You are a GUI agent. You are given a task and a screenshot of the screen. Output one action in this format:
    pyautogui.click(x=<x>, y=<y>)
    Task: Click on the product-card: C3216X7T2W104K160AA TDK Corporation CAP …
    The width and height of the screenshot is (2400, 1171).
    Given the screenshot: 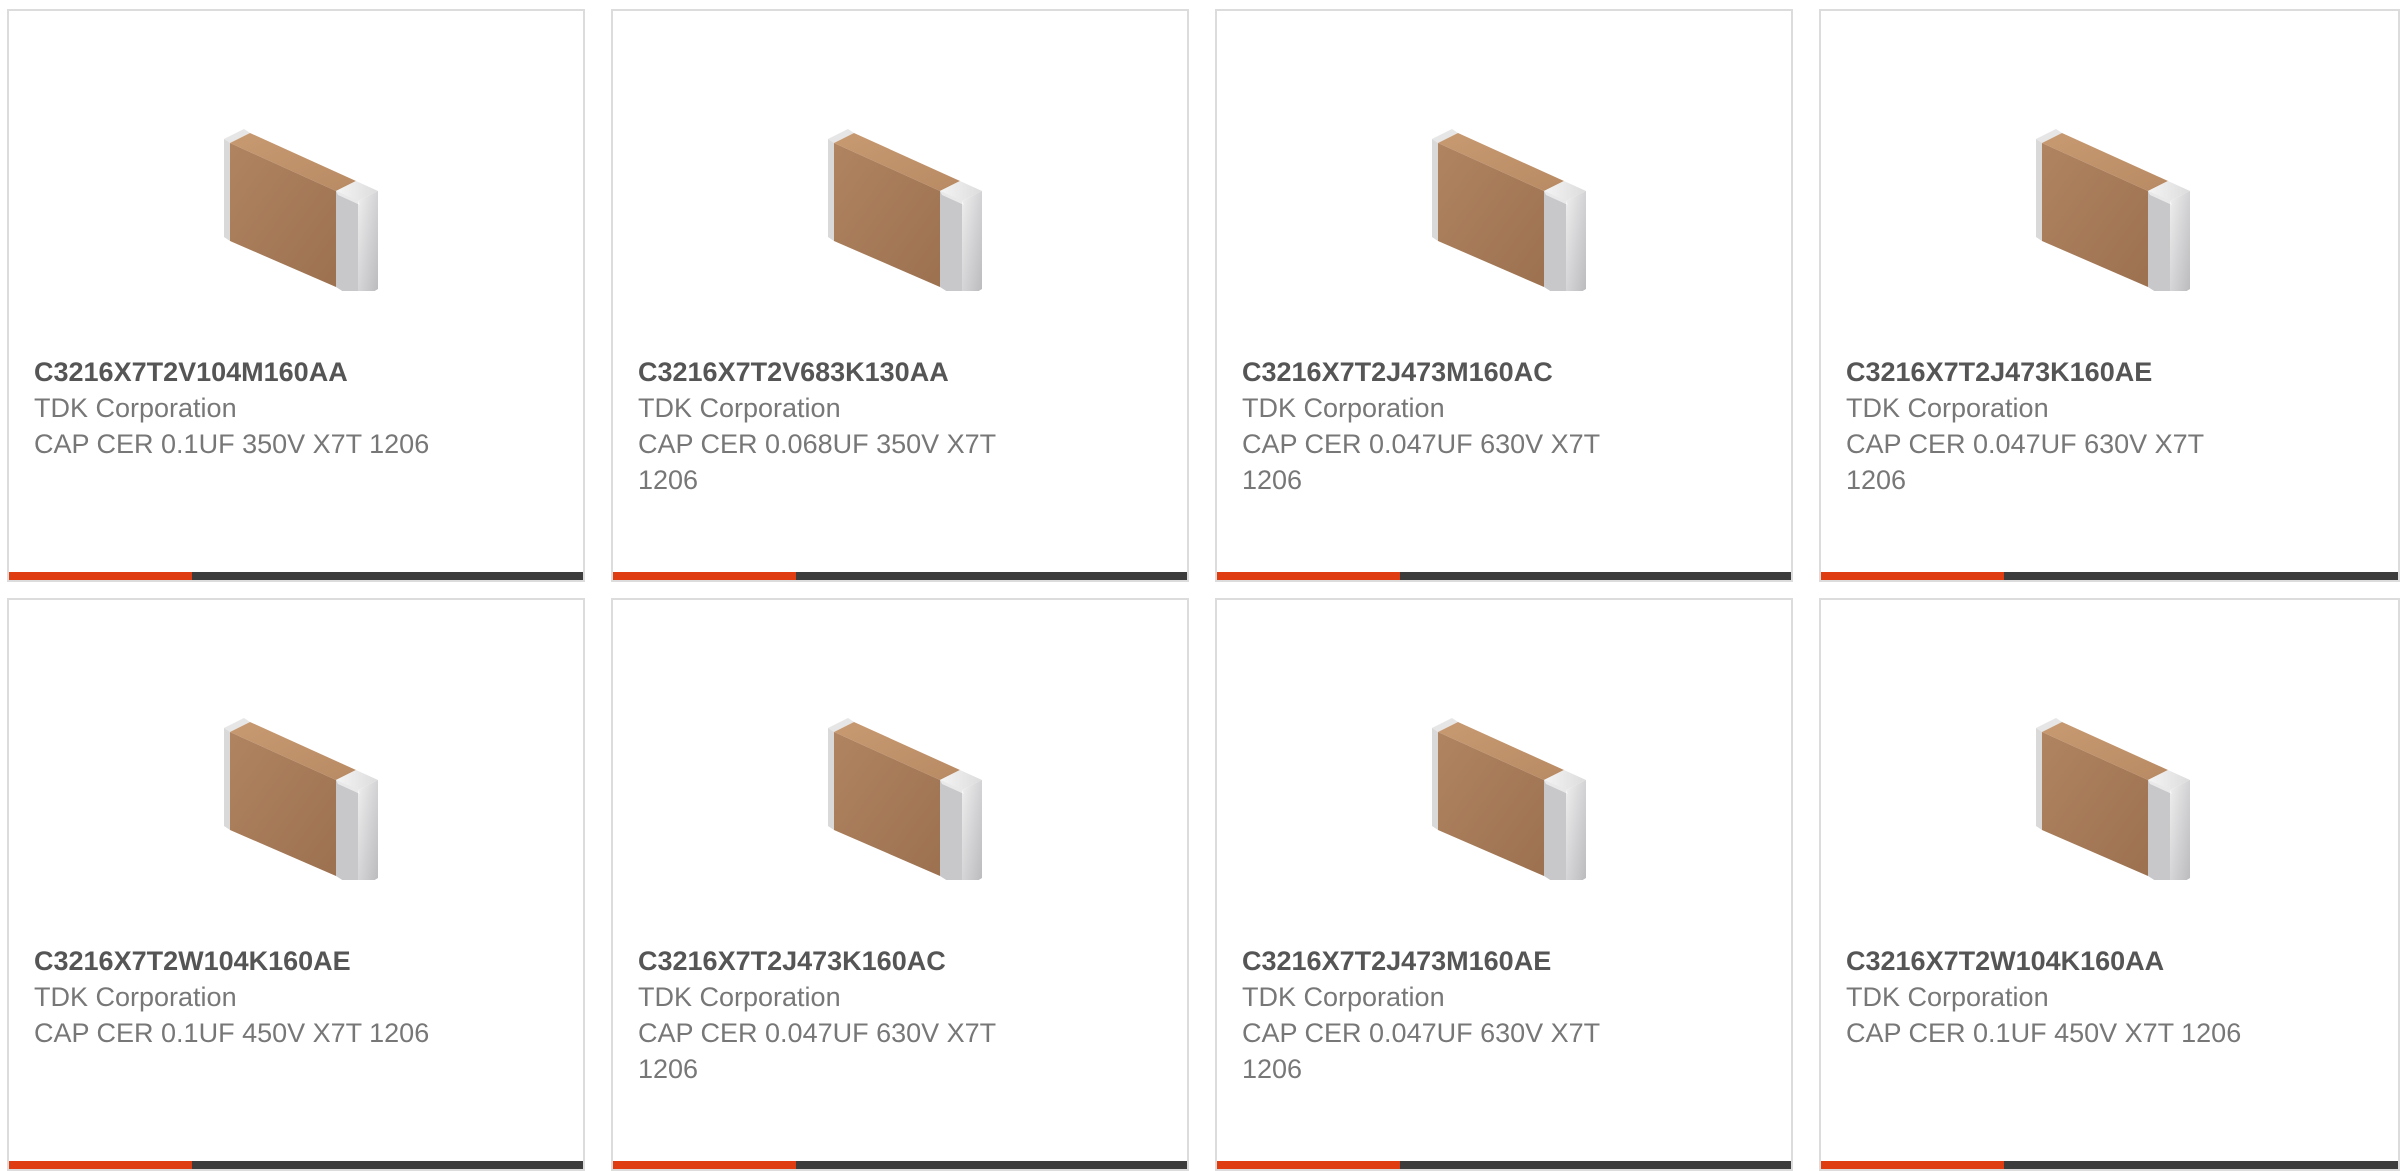 What is the action you would take?
    pyautogui.click(x=2109, y=884)
    